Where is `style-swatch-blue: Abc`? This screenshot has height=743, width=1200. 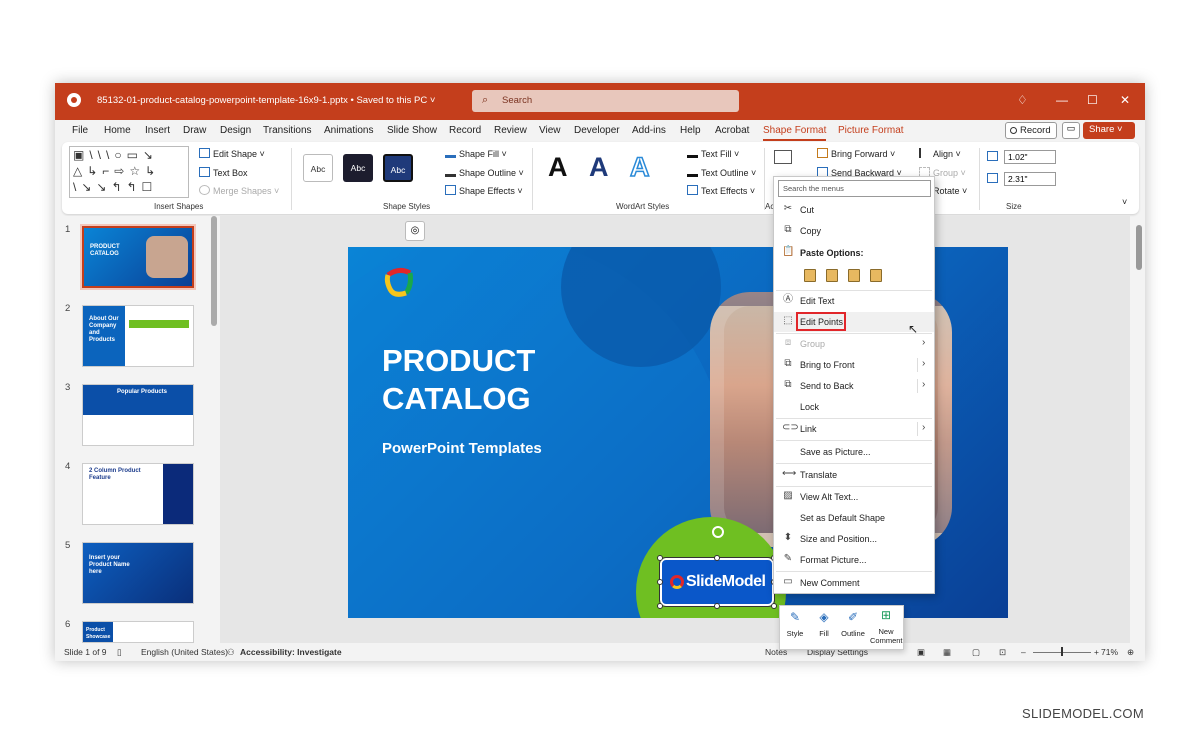
style-swatch-blue: Abc is located at coordinates (398, 168).